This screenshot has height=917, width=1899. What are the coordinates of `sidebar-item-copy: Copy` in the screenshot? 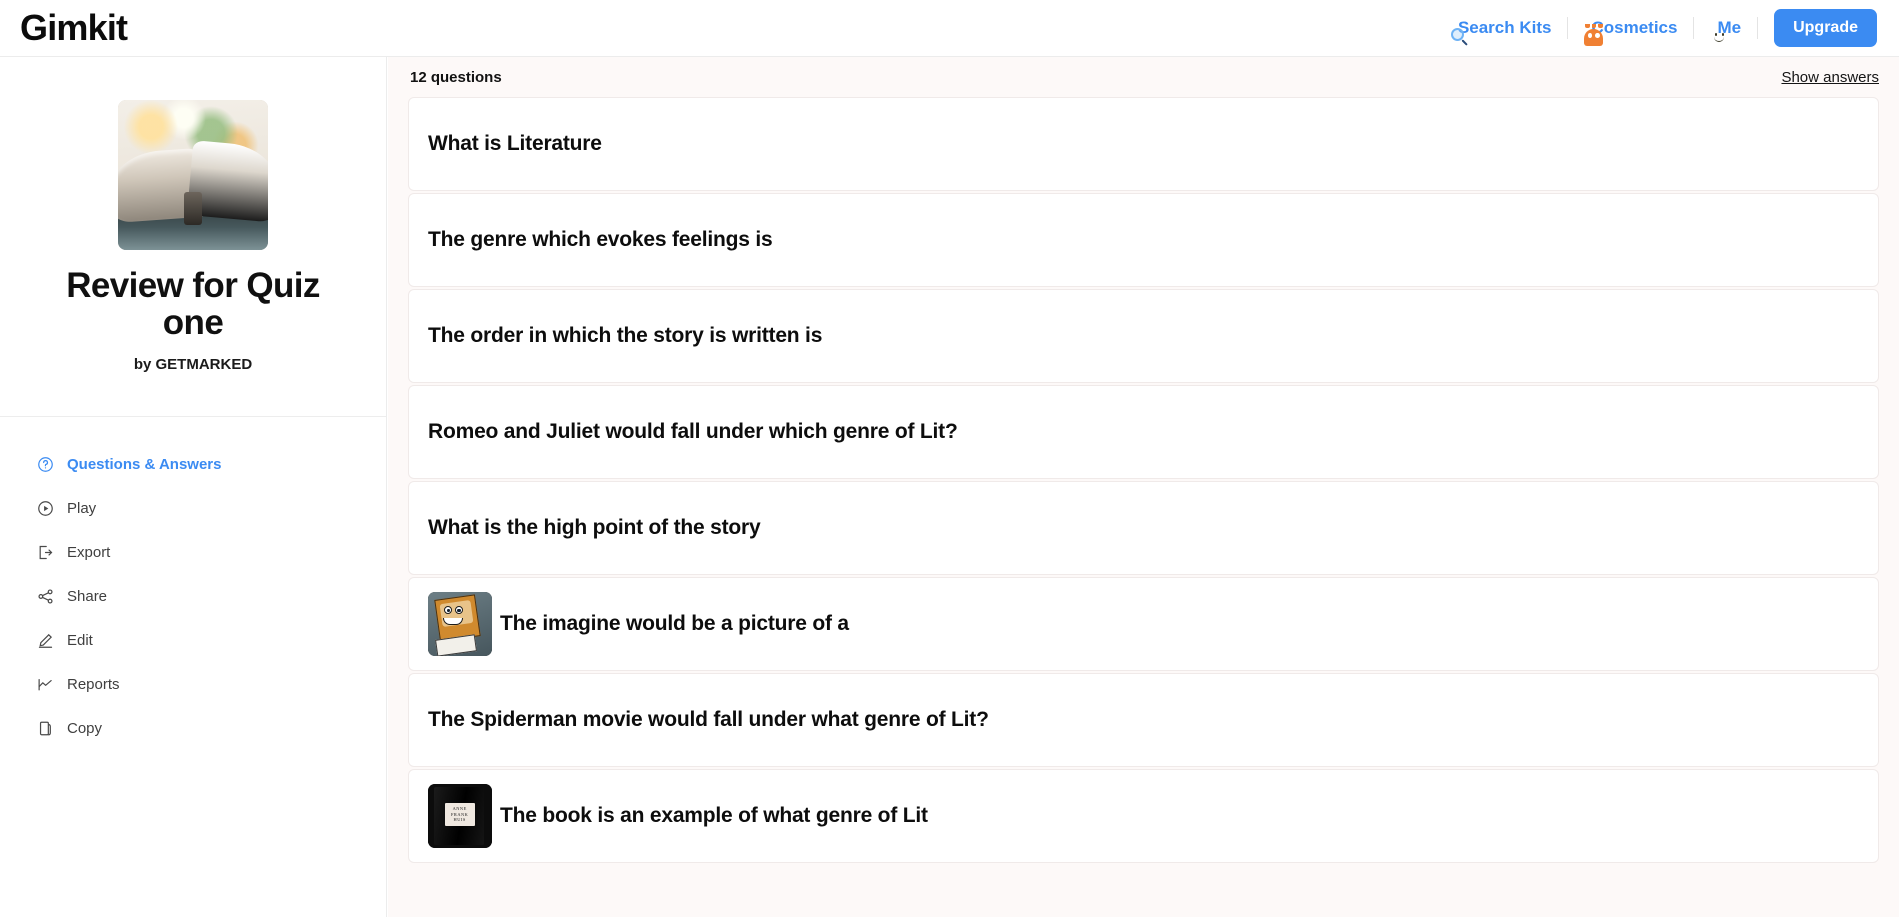 It's located at (193, 729).